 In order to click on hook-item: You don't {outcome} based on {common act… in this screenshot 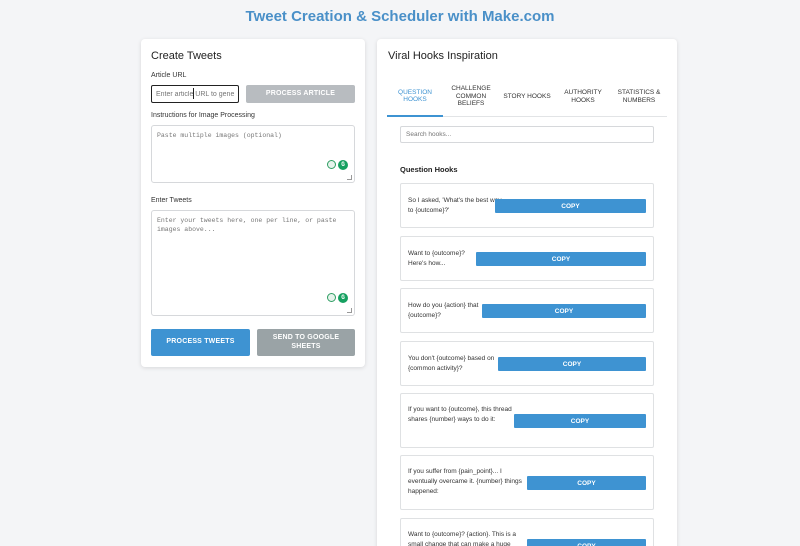, I will do `click(527, 363)`.